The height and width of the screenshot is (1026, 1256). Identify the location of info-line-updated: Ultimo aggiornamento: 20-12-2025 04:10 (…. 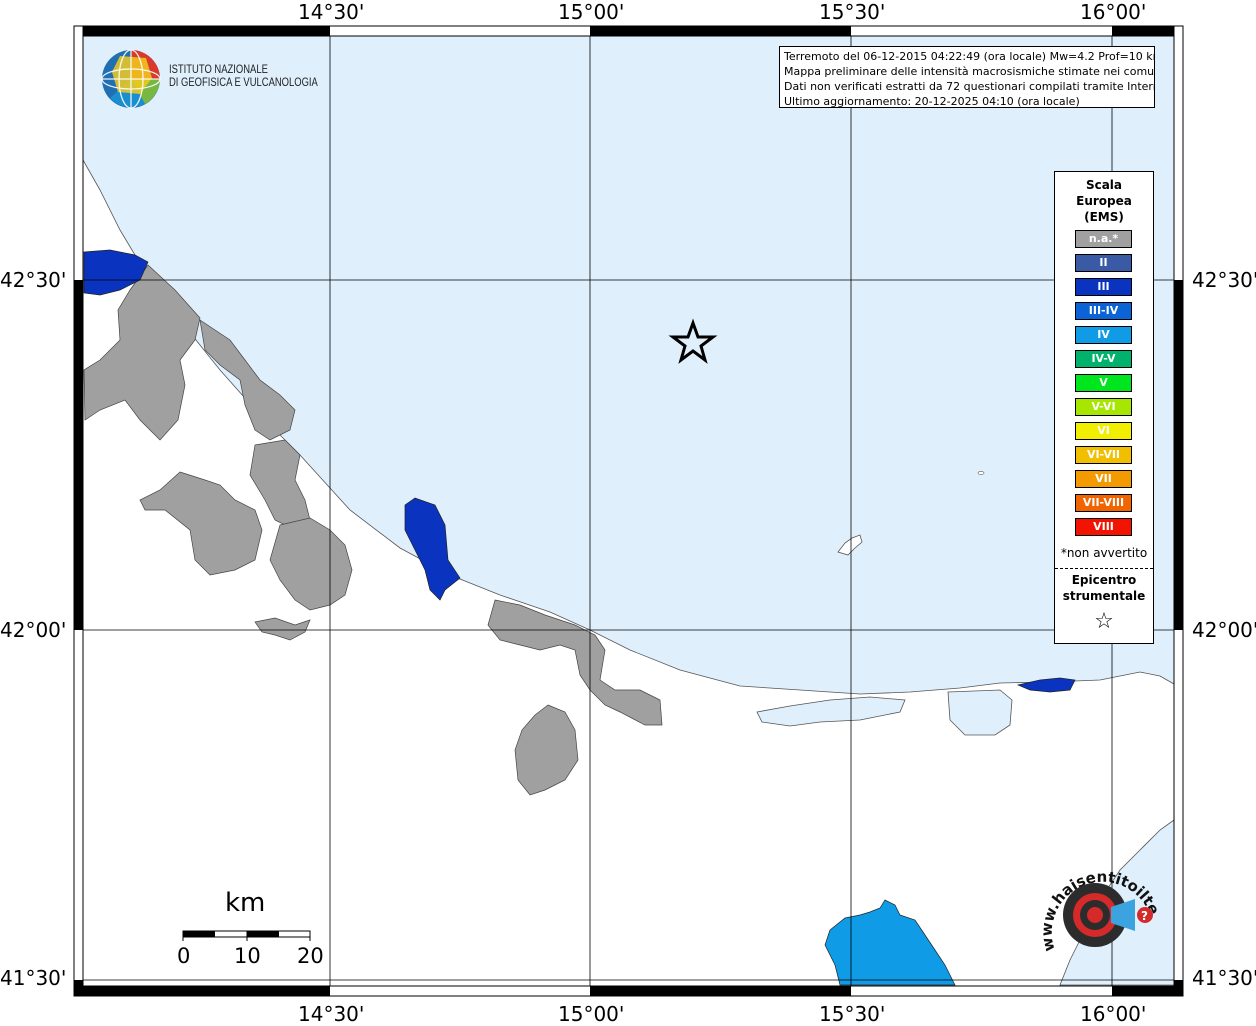
(932, 101).